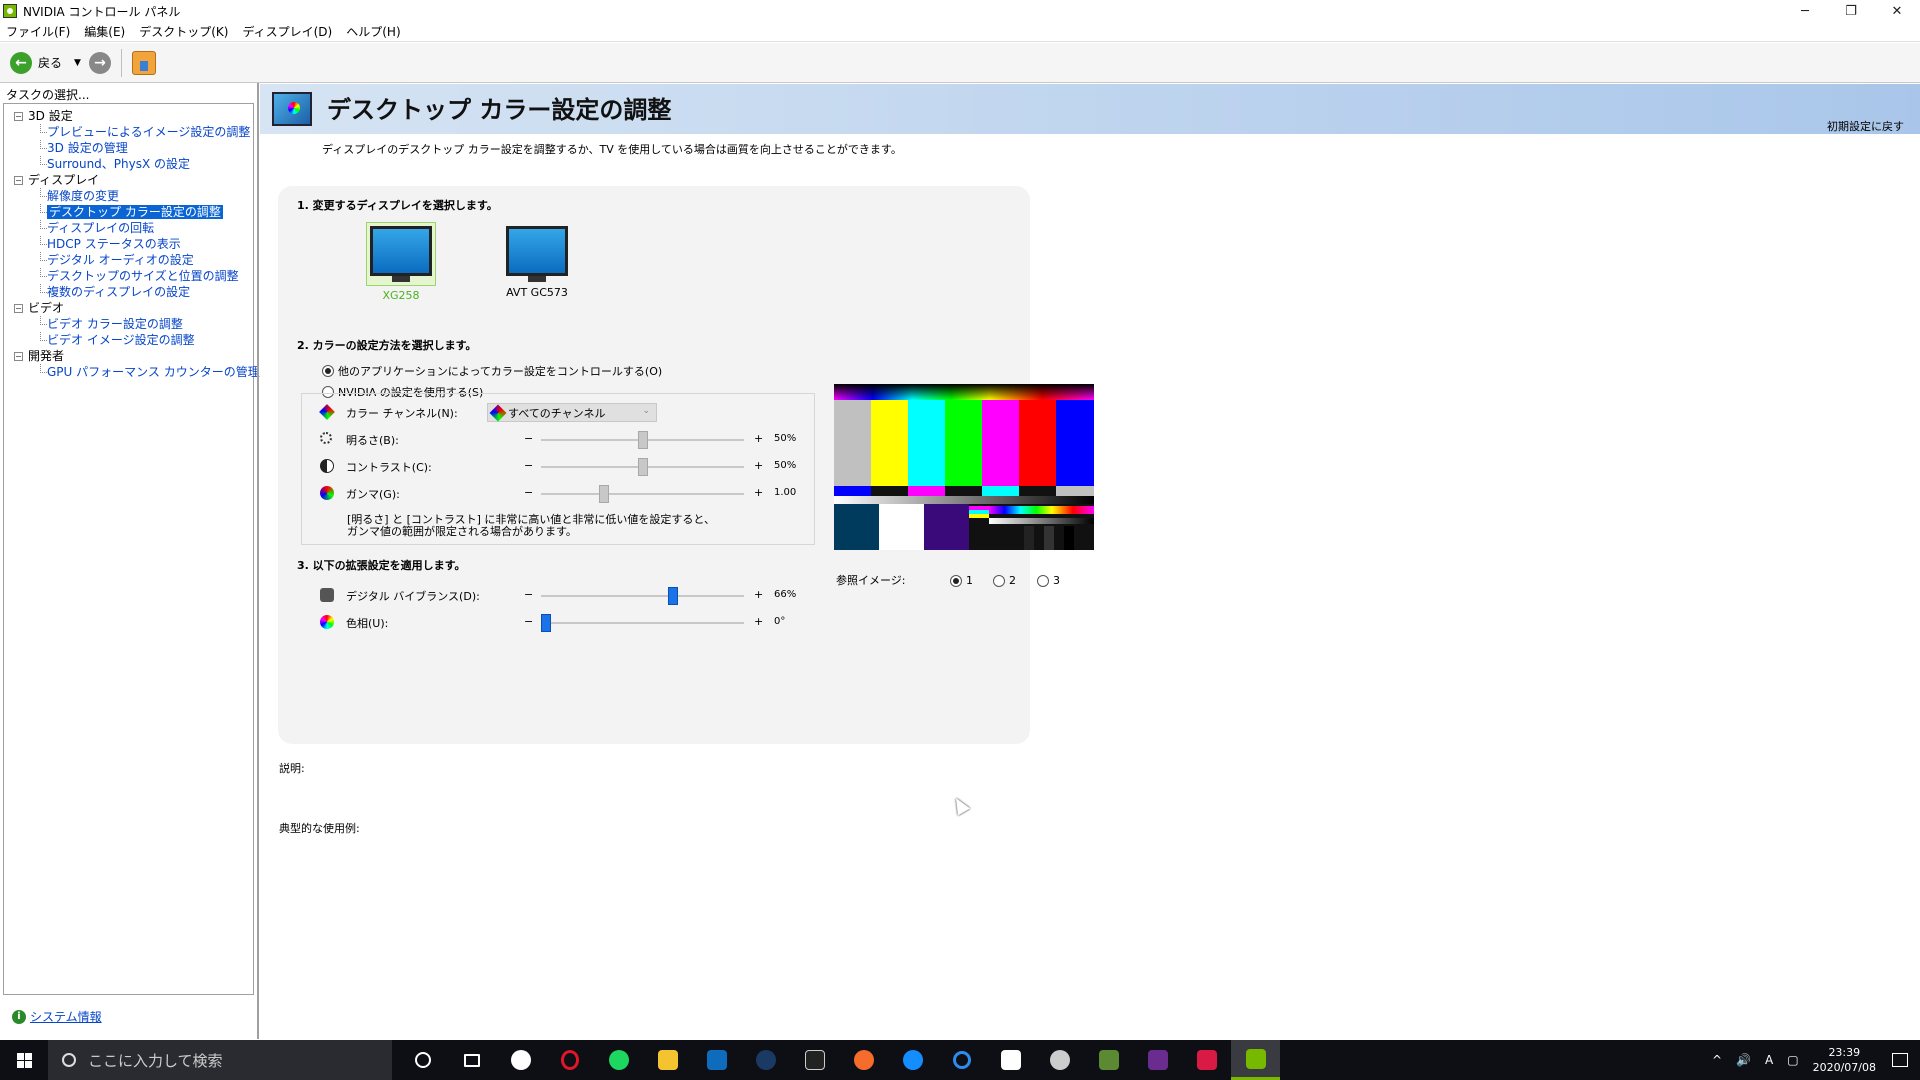 The image size is (1920, 1080). Describe the element at coordinates (128, 324) in the screenshot. I see `sidebar-item: ビデオ カラー設定の調整` at that location.